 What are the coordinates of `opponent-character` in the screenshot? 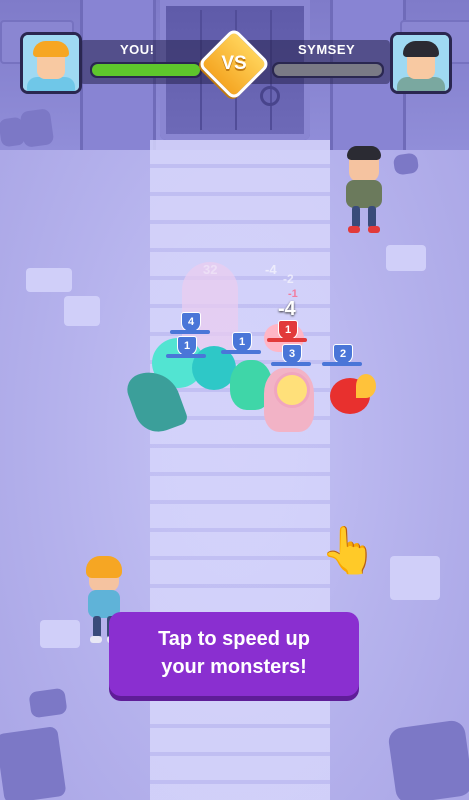 It's located at (364, 189).